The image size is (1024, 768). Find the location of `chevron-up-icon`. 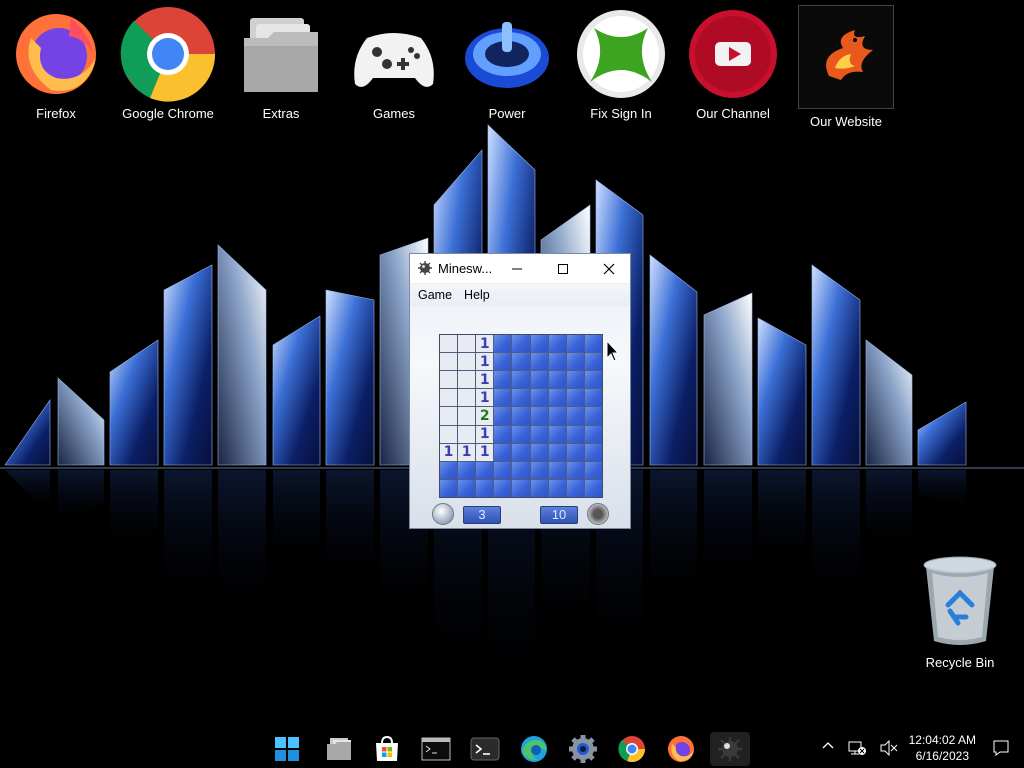

chevron-up-icon is located at coordinates (828, 746).